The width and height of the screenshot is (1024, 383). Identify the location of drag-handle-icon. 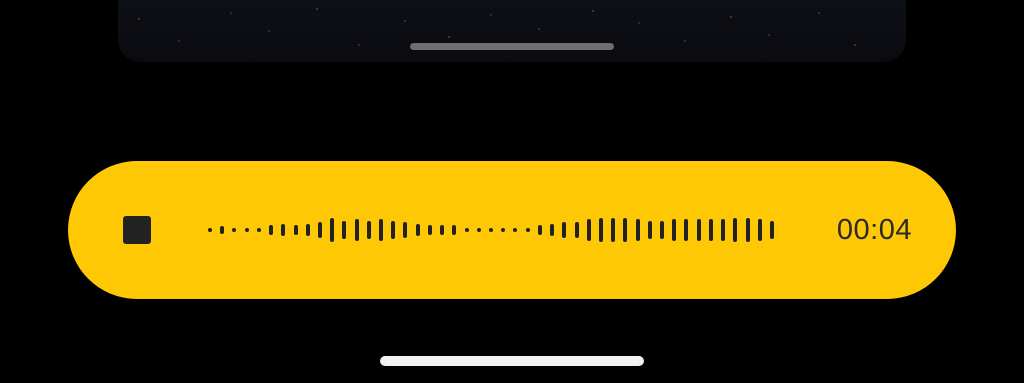
(512, 46).